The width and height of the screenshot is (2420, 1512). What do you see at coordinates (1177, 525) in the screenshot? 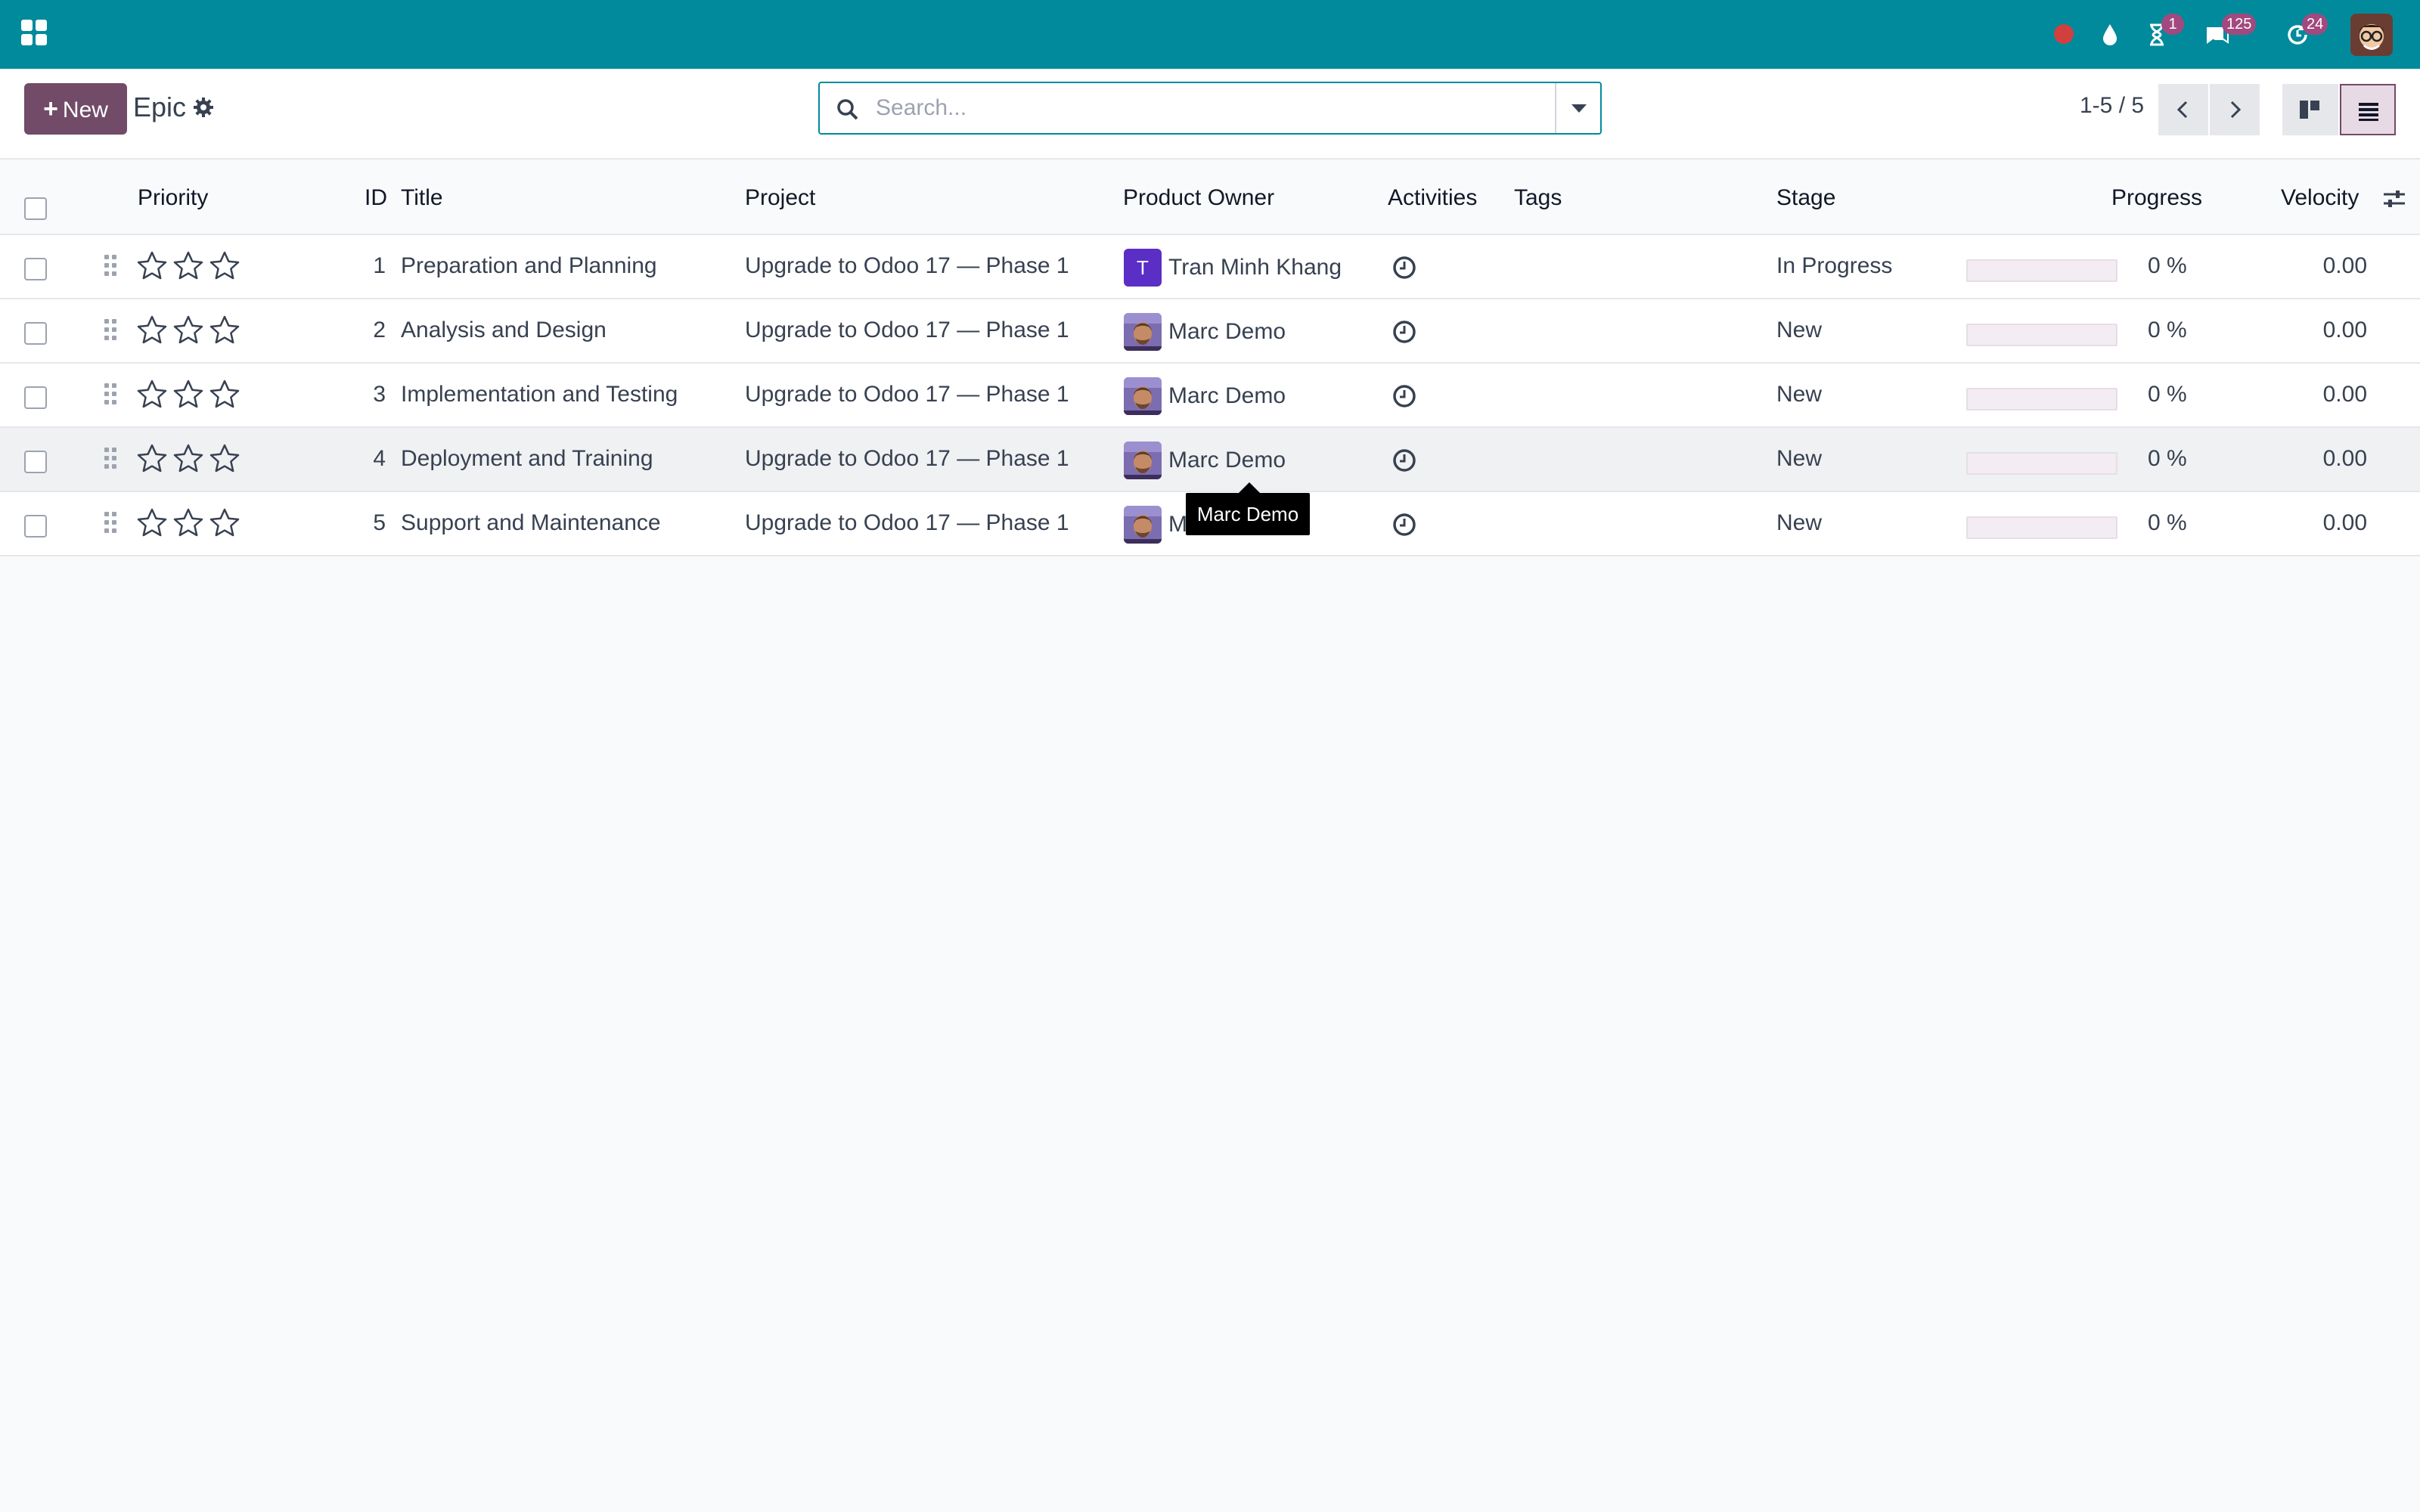
I see `cell-product-owner: M` at bounding box center [1177, 525].